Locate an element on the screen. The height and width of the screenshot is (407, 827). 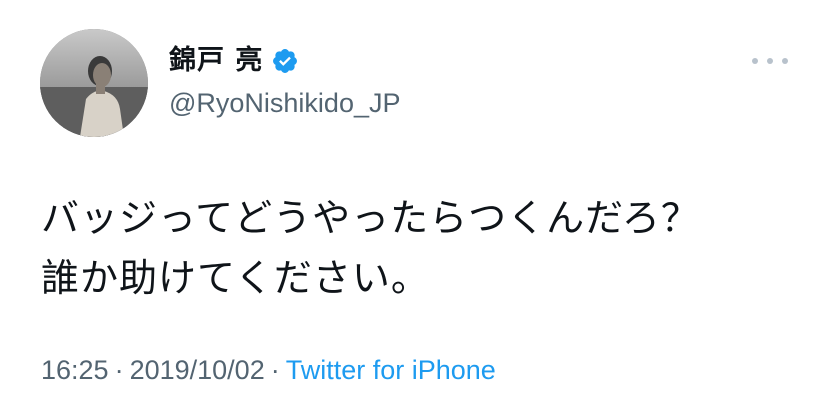
avatar-photo is located at coordinates (94, 83).